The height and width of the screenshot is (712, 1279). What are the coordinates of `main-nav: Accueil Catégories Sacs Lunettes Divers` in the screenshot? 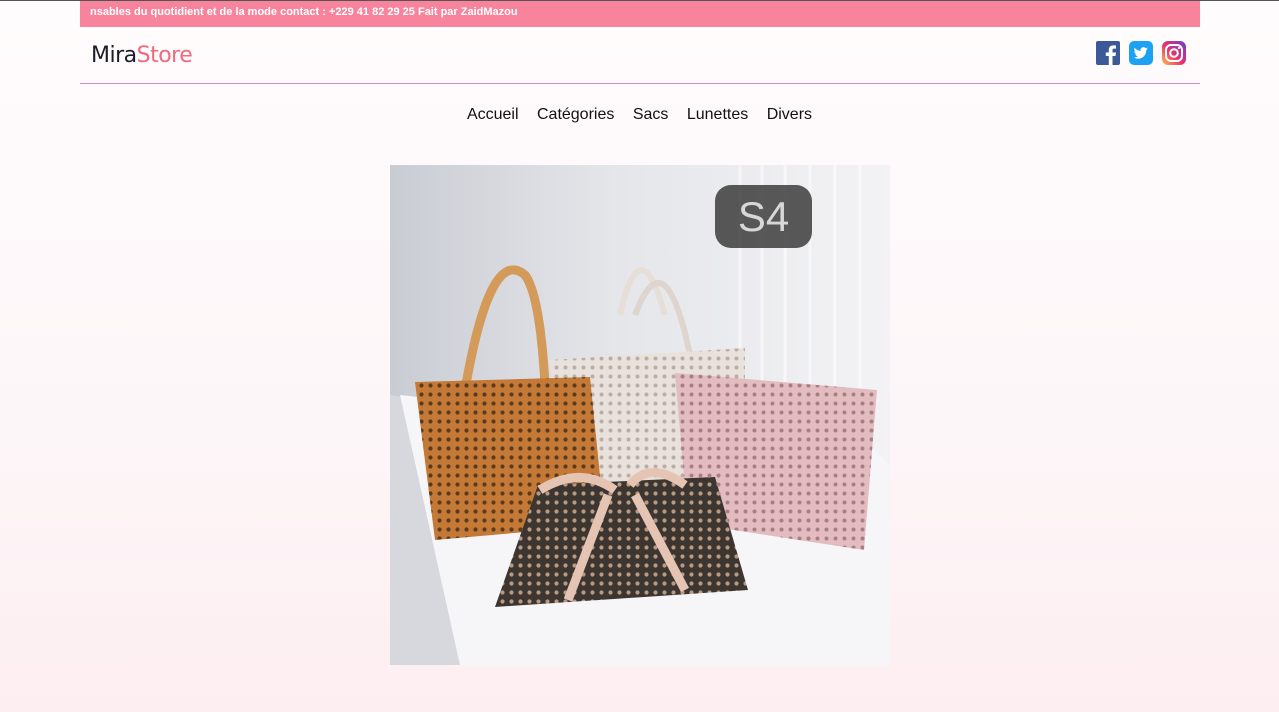 It's located at (639, 115).